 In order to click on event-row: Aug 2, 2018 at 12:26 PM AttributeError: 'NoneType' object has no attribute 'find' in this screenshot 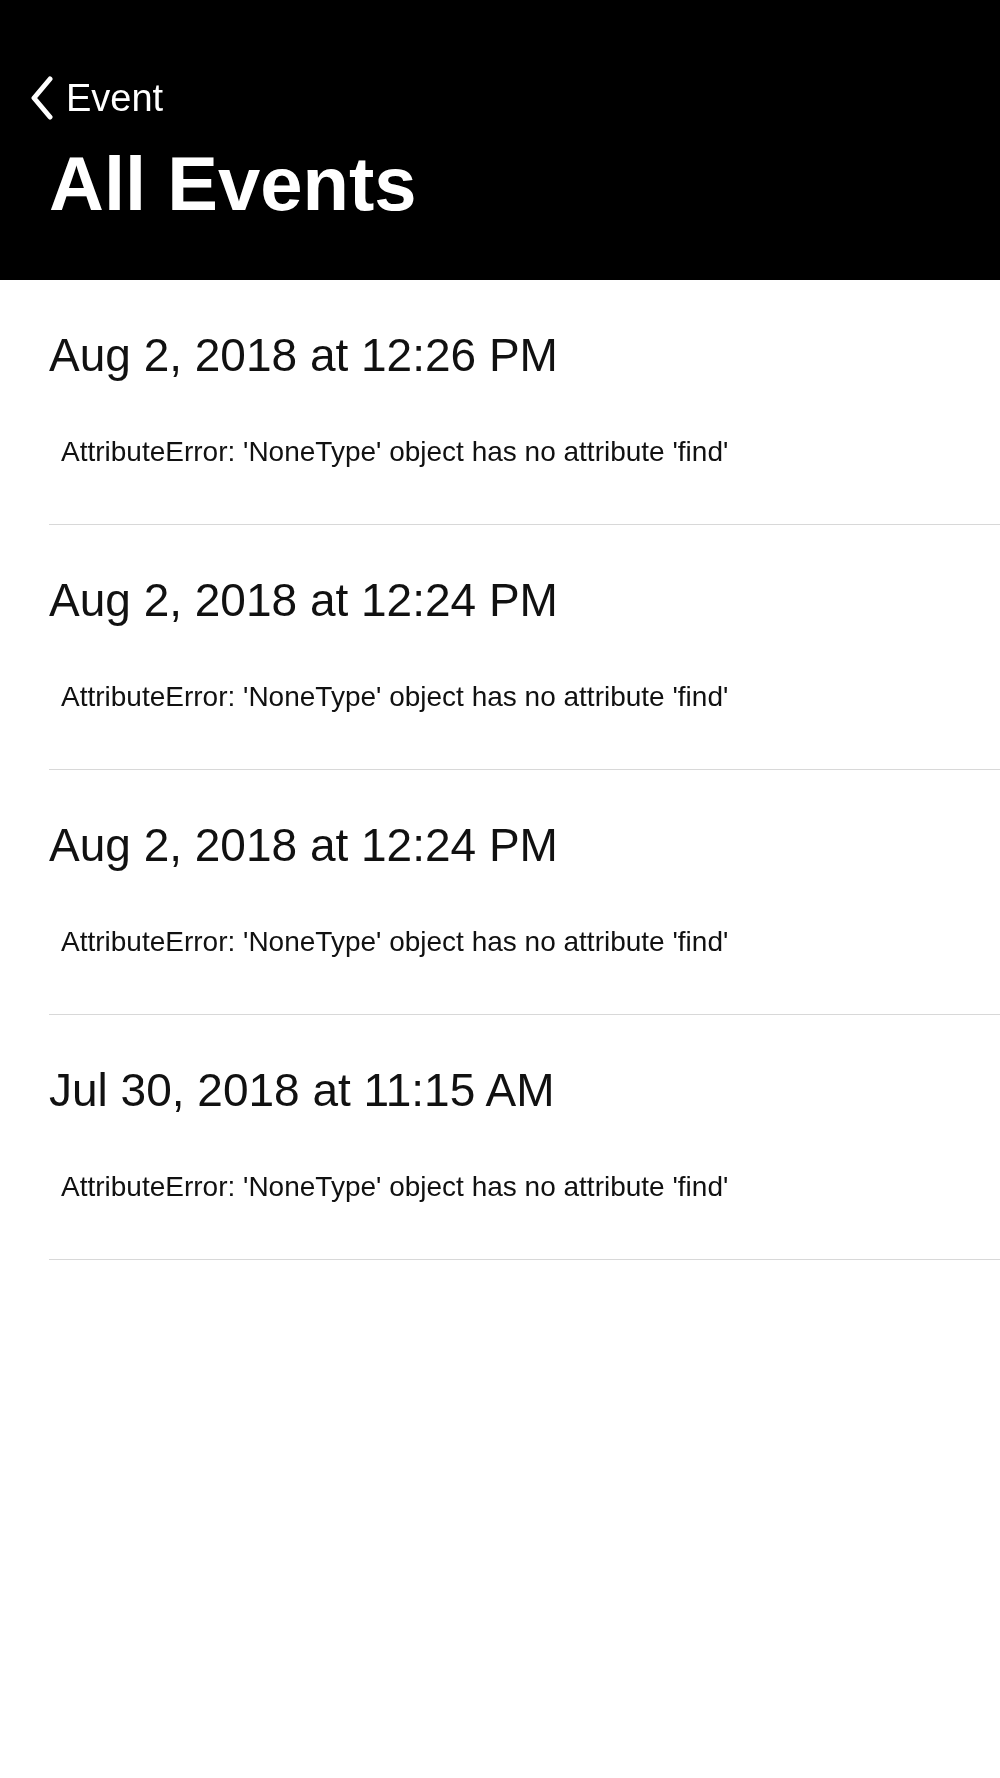, I will do `click(524, 402)`.